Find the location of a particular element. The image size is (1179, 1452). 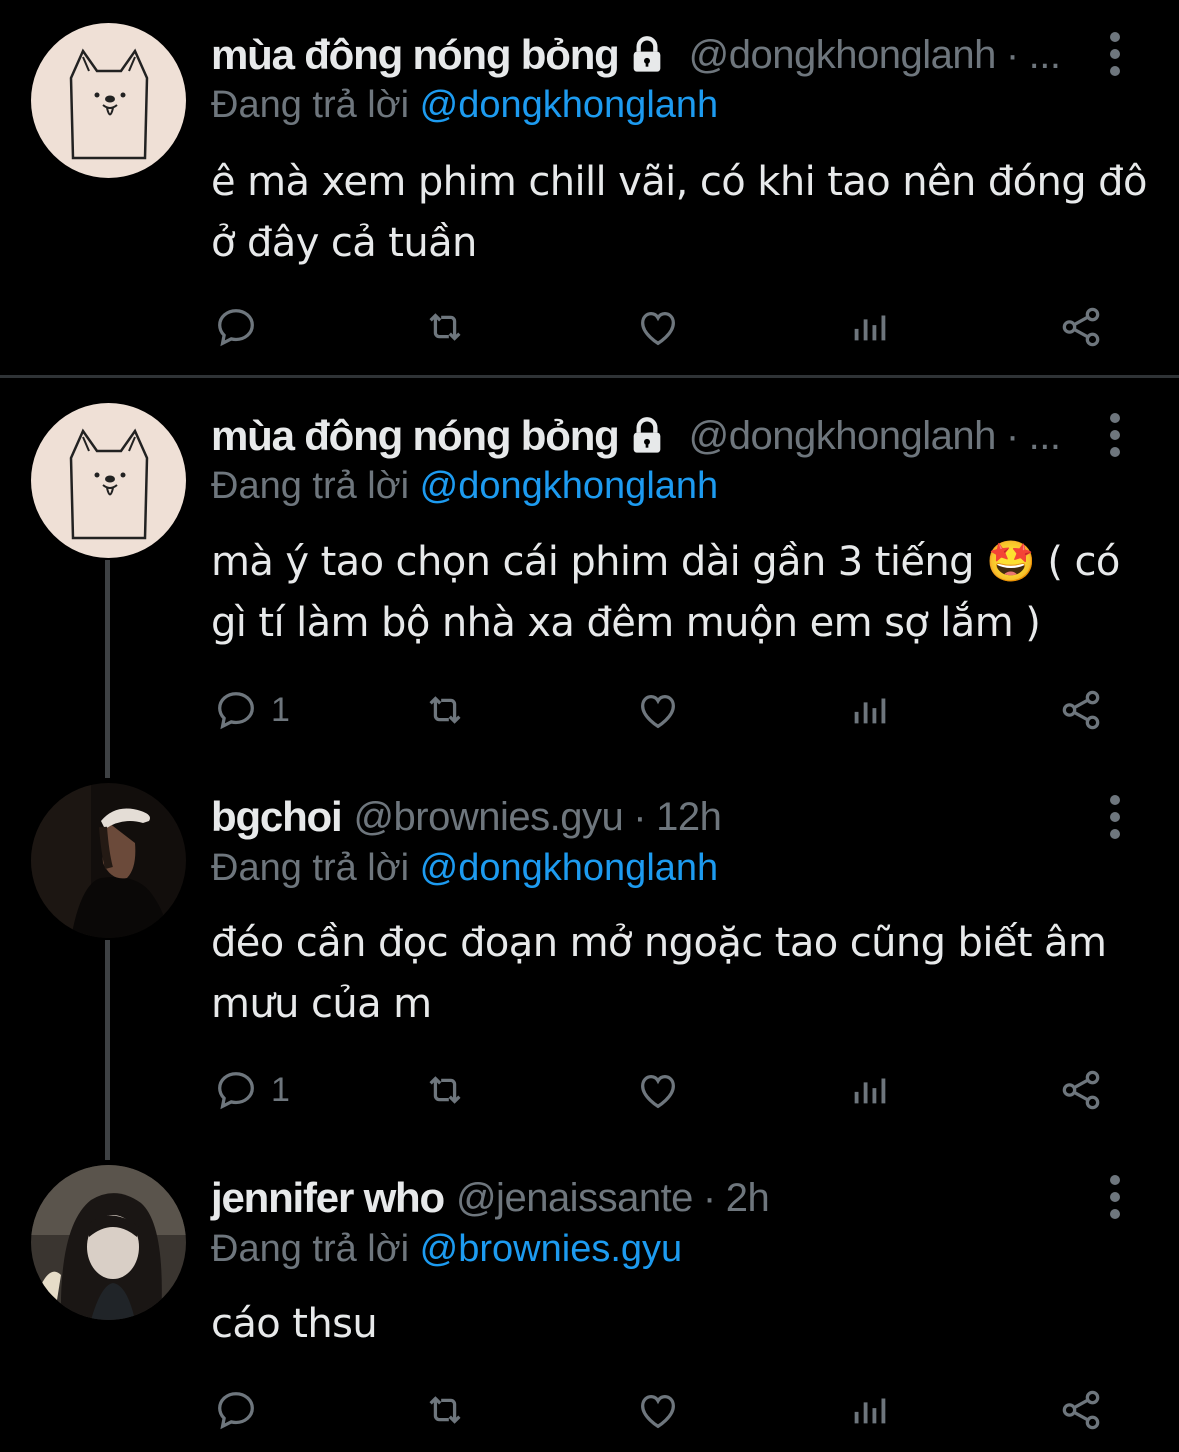

reply-mention: @brownies.gyu is located at coordinates (551, 1249).